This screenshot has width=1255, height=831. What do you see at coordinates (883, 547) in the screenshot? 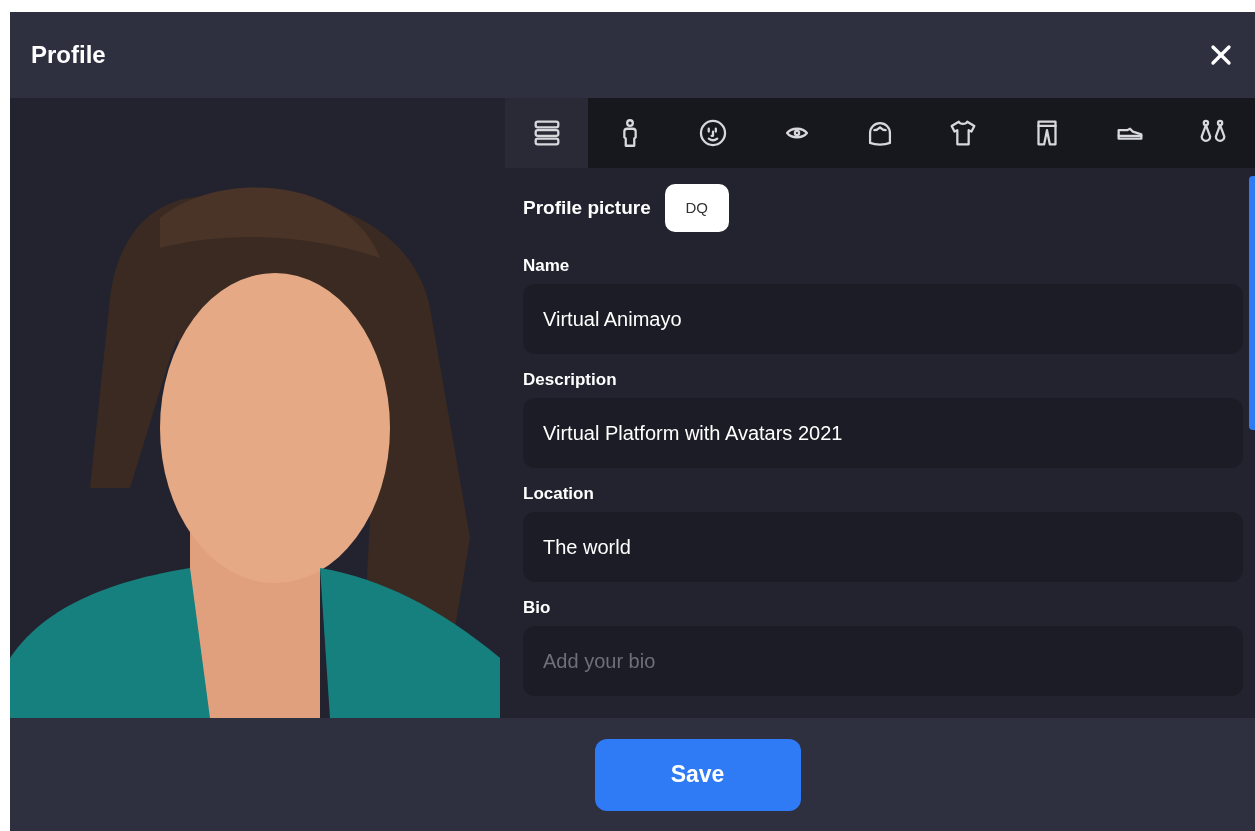
I see `text-field: The world` at bounding box center [883, 547].